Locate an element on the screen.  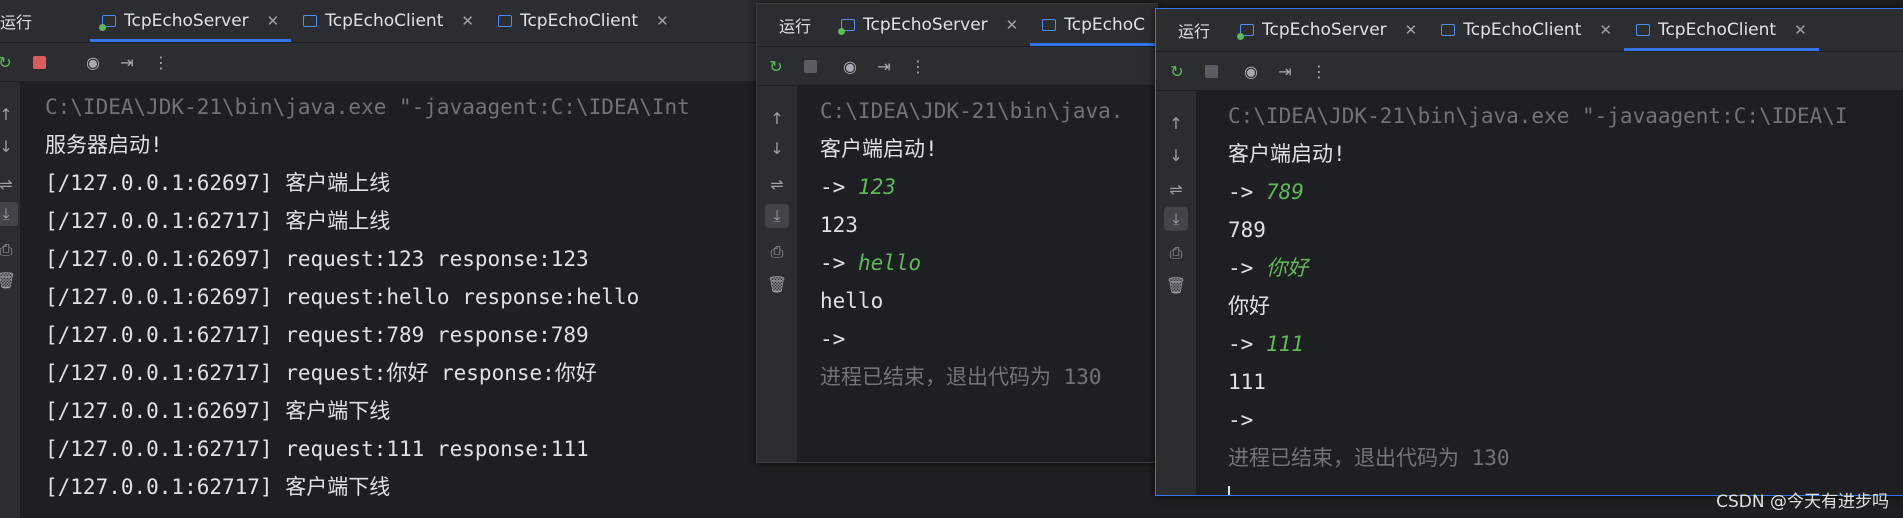
user-input: hello is located at coordinates (889, 263).